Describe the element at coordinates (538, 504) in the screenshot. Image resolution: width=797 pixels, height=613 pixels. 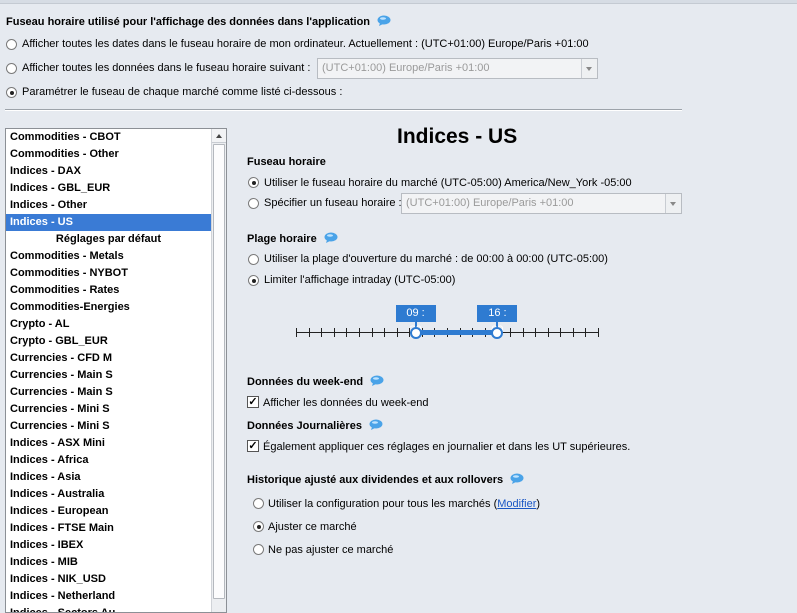
I see `historique-config-text-end: )` at that location.